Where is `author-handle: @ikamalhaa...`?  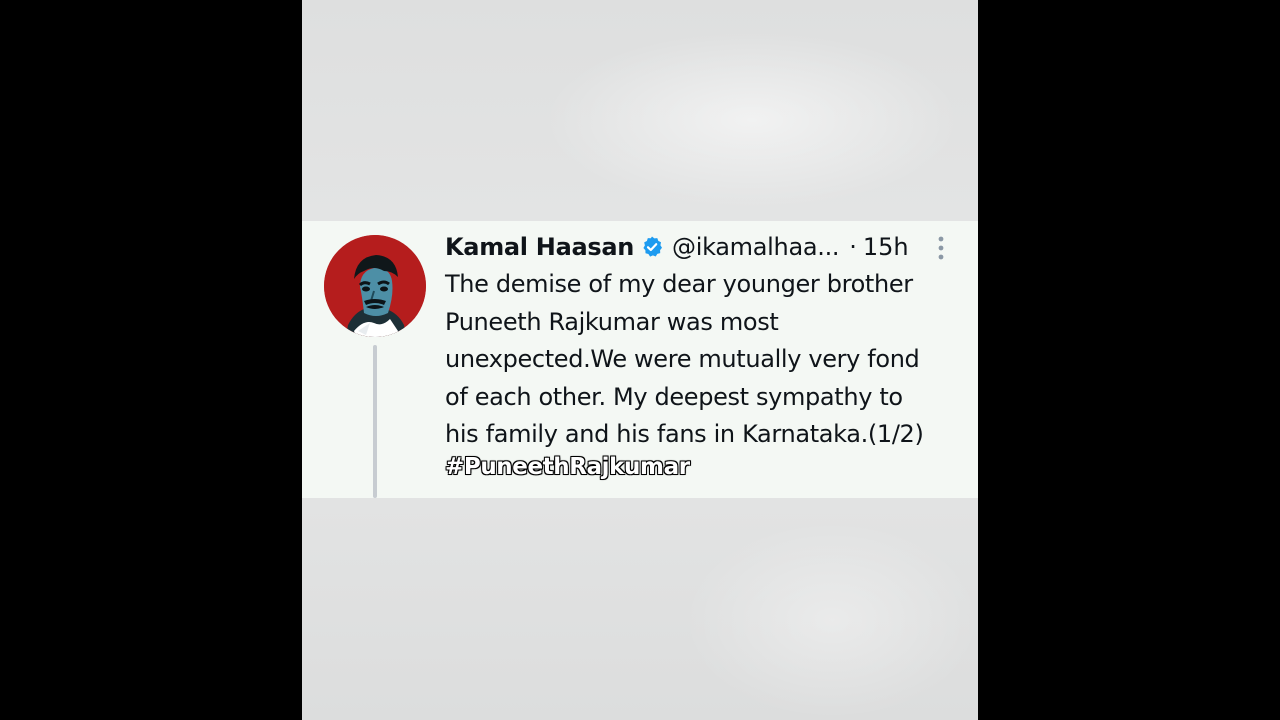 author-handle: @ikamalhaa... is located at coordinates (756, 247).